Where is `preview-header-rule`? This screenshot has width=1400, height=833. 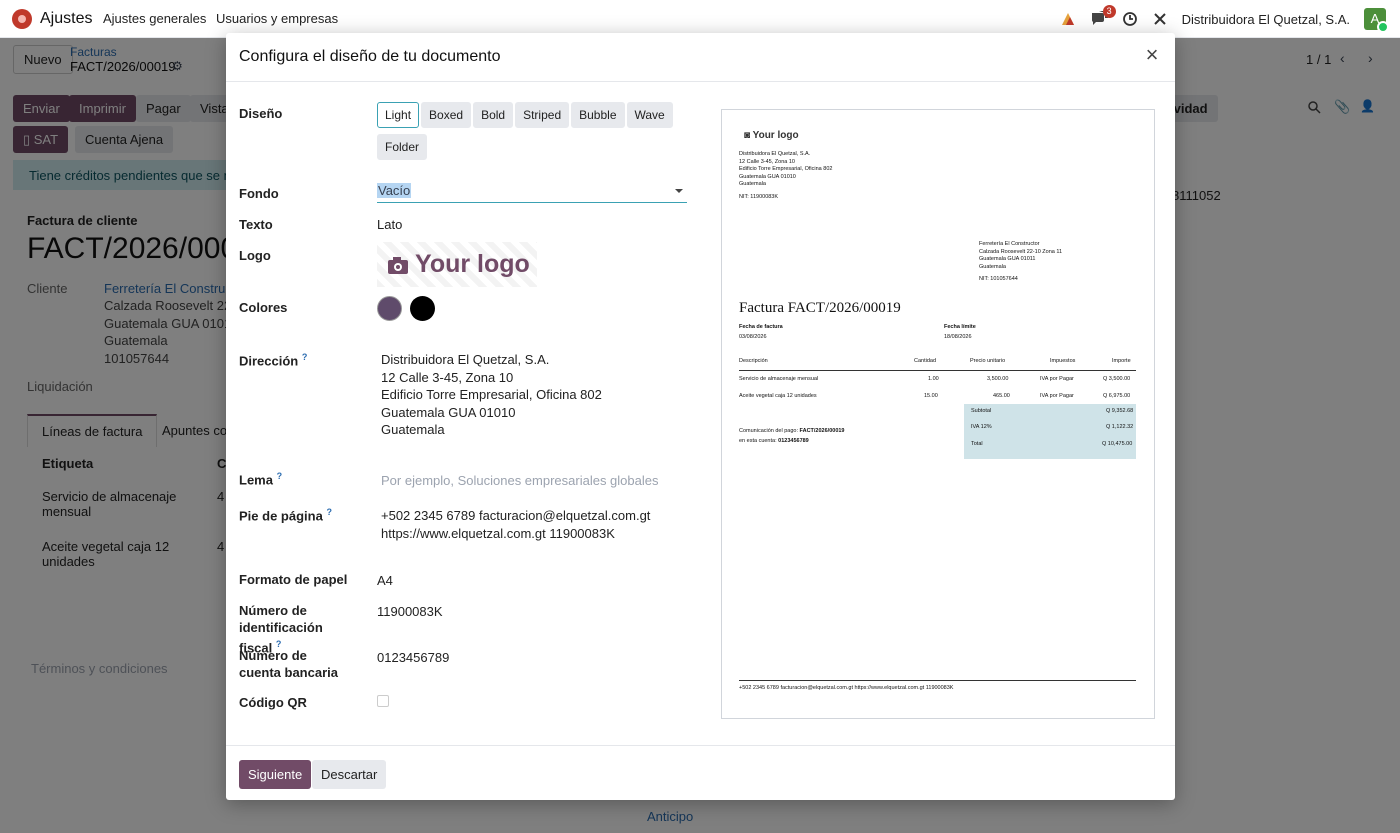 preview-header-rule is located at coordinates (937, 370).